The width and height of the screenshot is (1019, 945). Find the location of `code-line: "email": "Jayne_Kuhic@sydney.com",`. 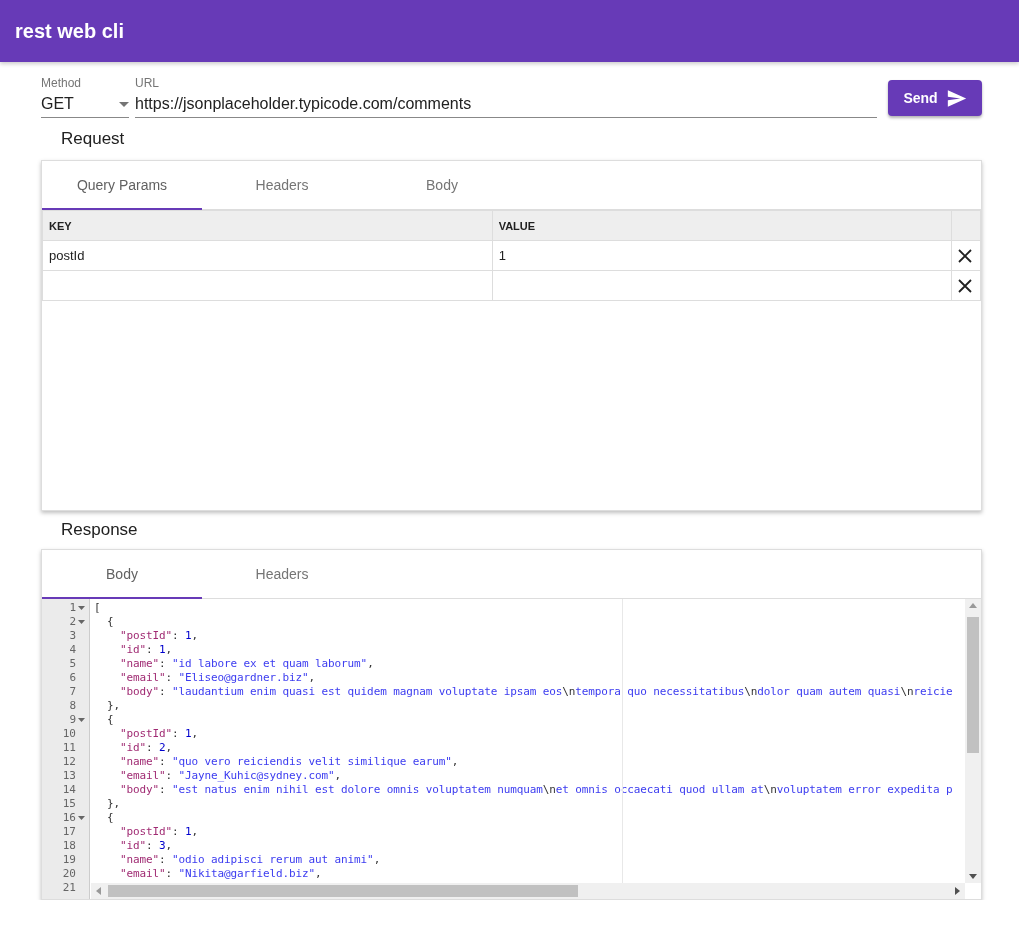

code-line: "email": "Jayne_Kuhic@sydney.com", is located at coordinates (230, 776).